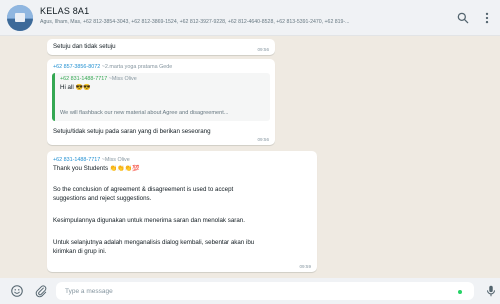 This screenshot has height=304, width=500. Describe the element at coordinates (115, 160) in the screenshot. I see `sender-alias: ~Miss Olive` at that location.